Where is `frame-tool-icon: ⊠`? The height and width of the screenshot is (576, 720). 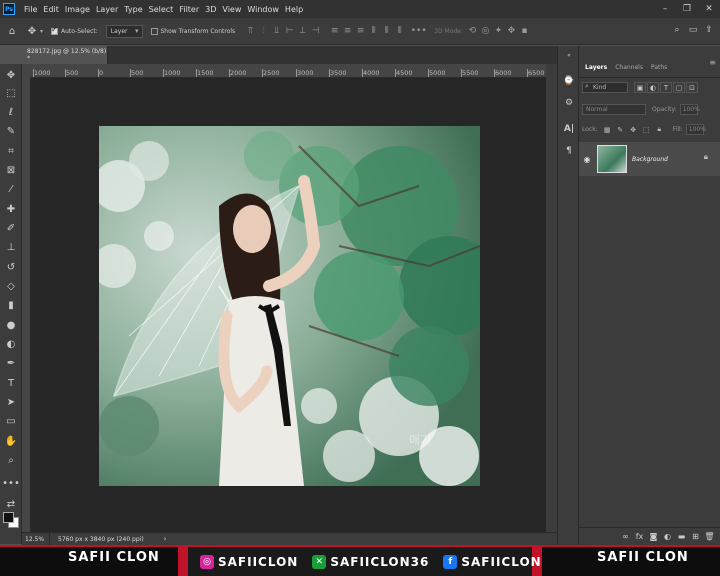
frame-tool-icon: ⊠ is located at coordinates (11, 170).